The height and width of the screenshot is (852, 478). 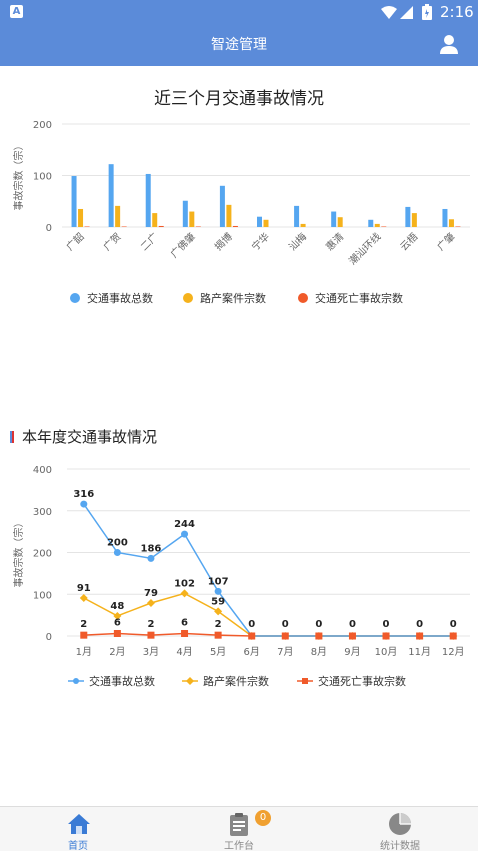 I want to click on x-tick-label: 二广, so click(x=149, y=242).